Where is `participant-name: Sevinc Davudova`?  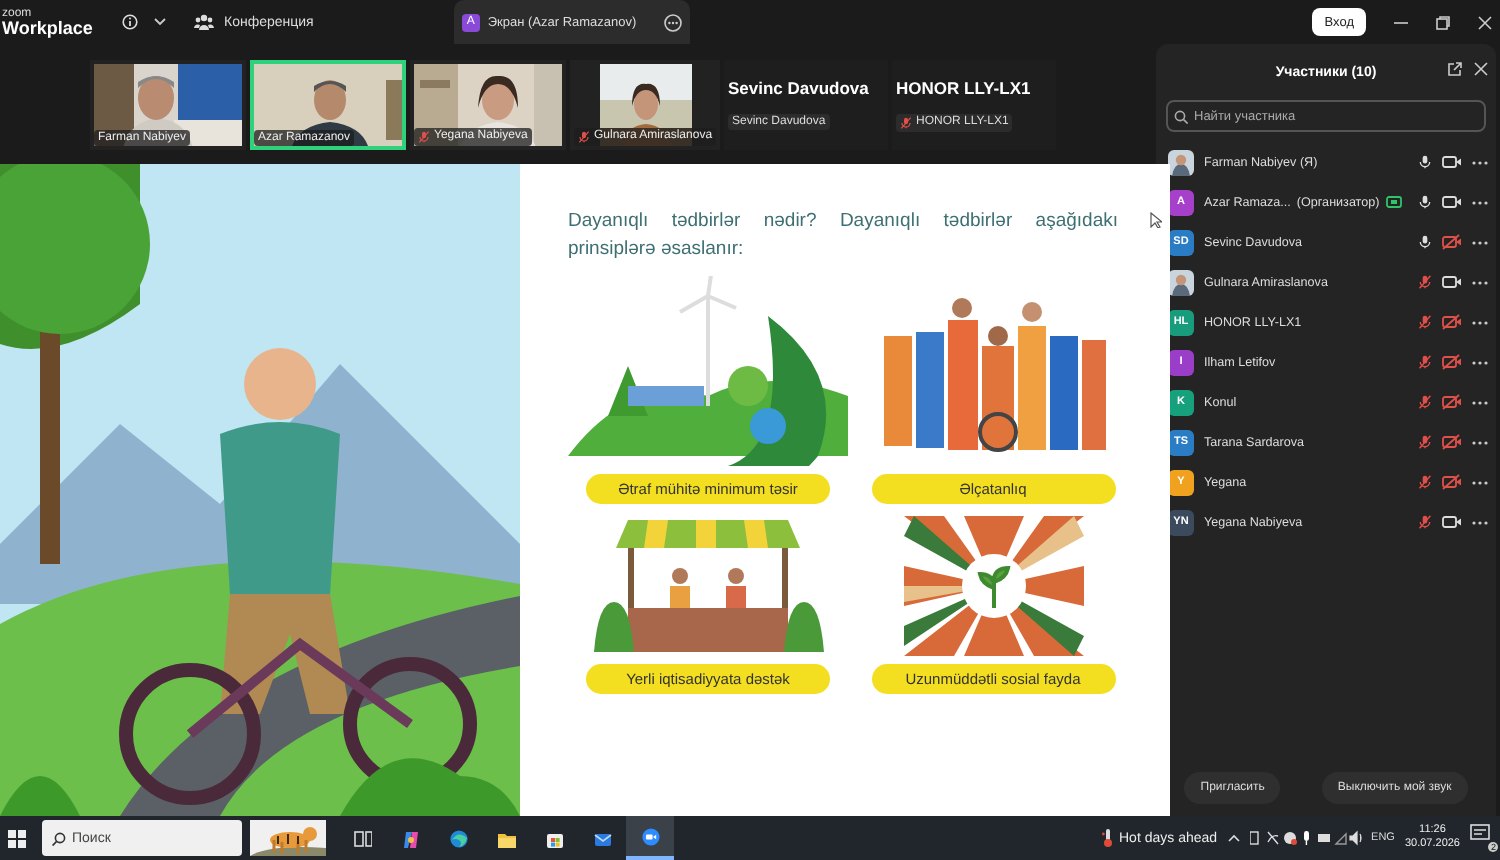
participant-name: Sevinc Davudova is located at coordinates (799, 88).